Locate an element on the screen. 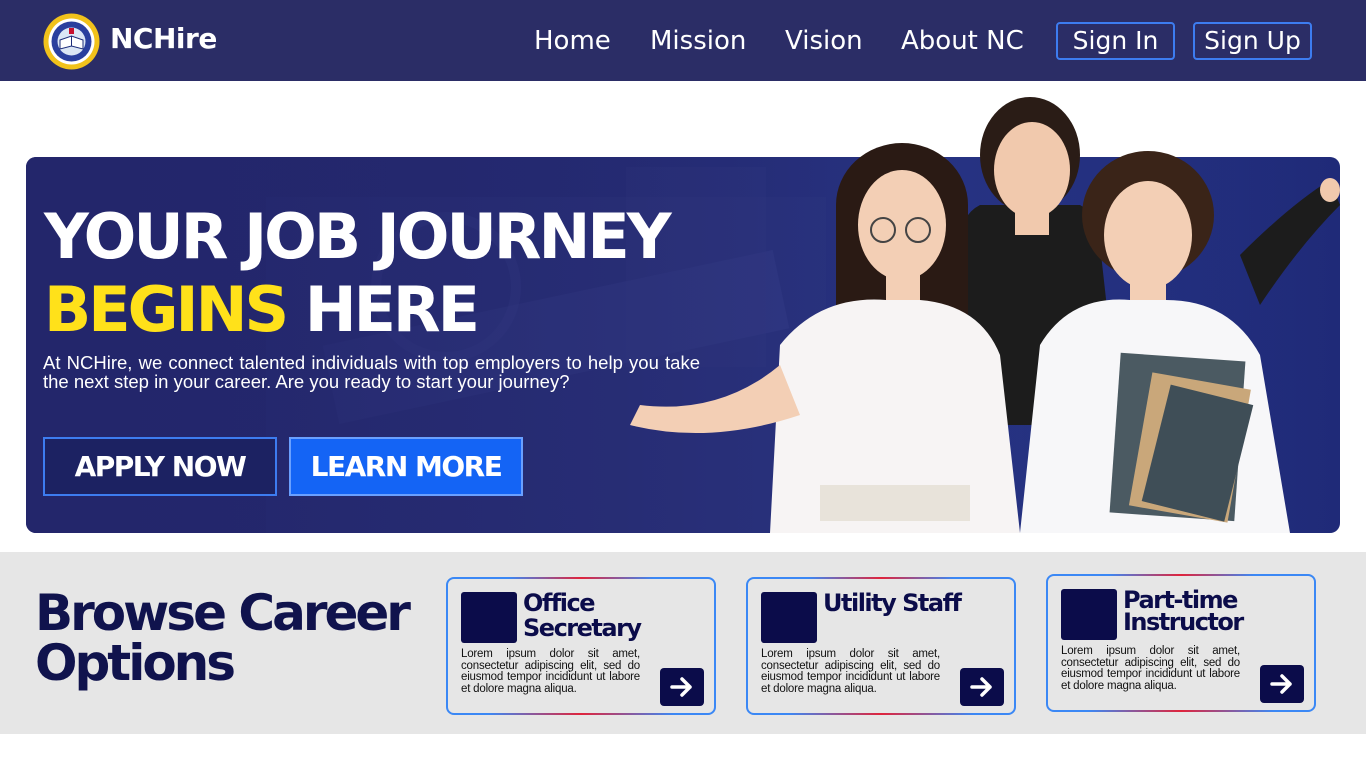 The image size is (1366, 767). college-seal-logo is located at coordinates (71, 41).